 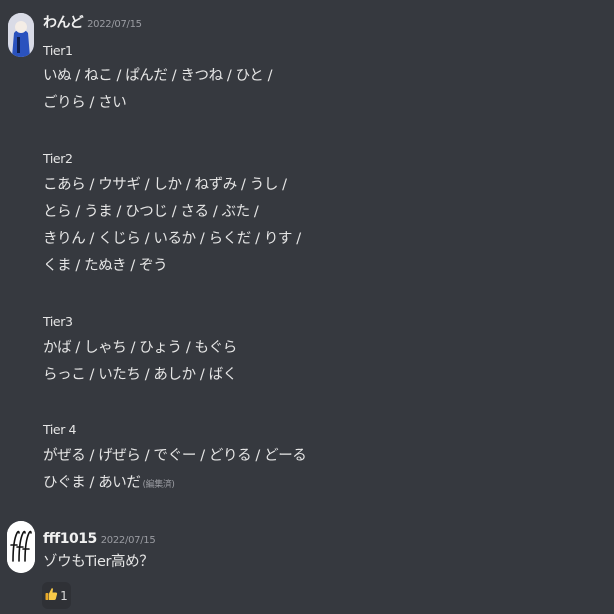 I want to click on message-line: いぬ / ねこ / ぱんだ / きつね / ひと /, so click(x=158, y=76).